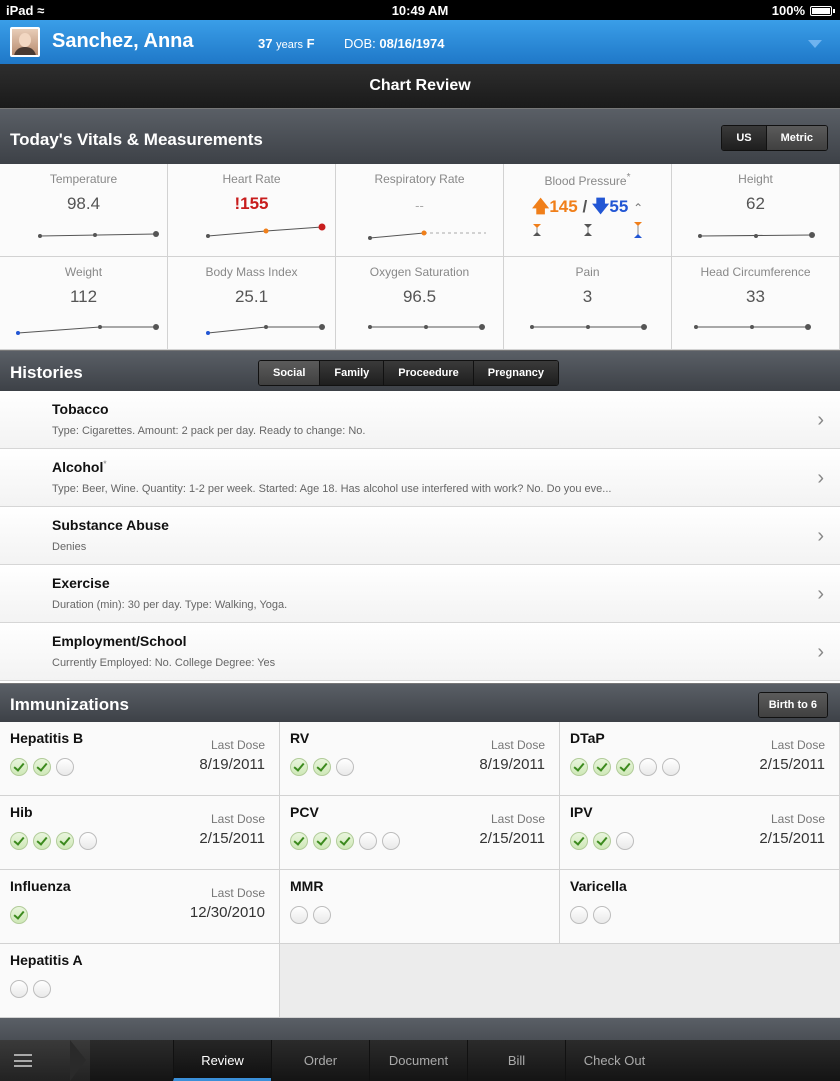 The image size is (840, 1081). What do you see at coordinates (320, 1060) in the screenshot?
I see `tab-order: Order` at bounding box center [320, 1060].